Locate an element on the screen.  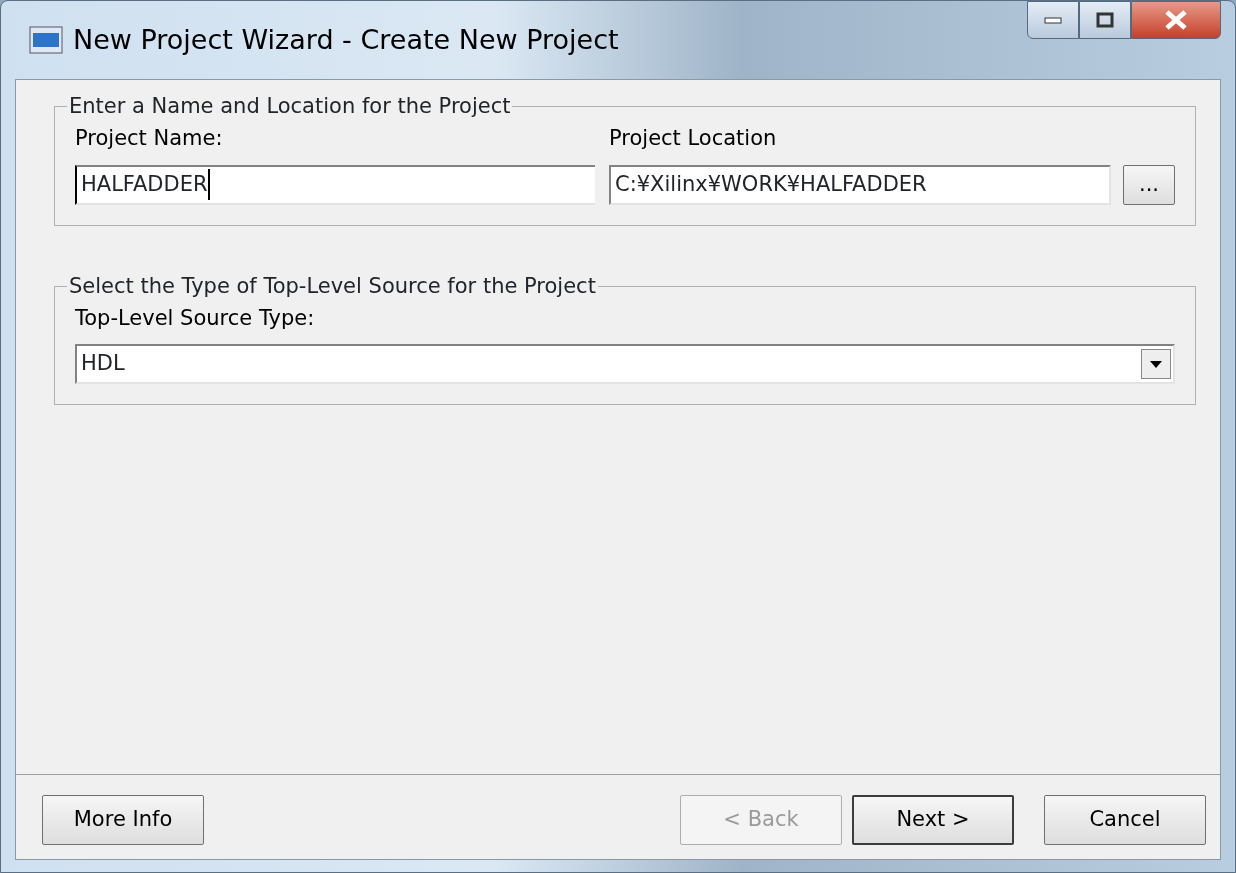
minimize-icon is located at coordinates (1053, 20).